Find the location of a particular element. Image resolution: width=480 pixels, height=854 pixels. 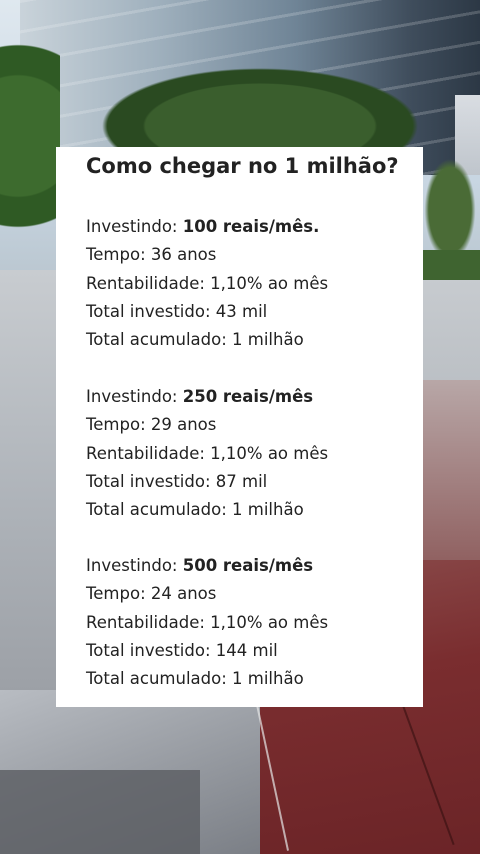

tempo-line: Tempo: 29 anos is located at coordinates (151, 425).